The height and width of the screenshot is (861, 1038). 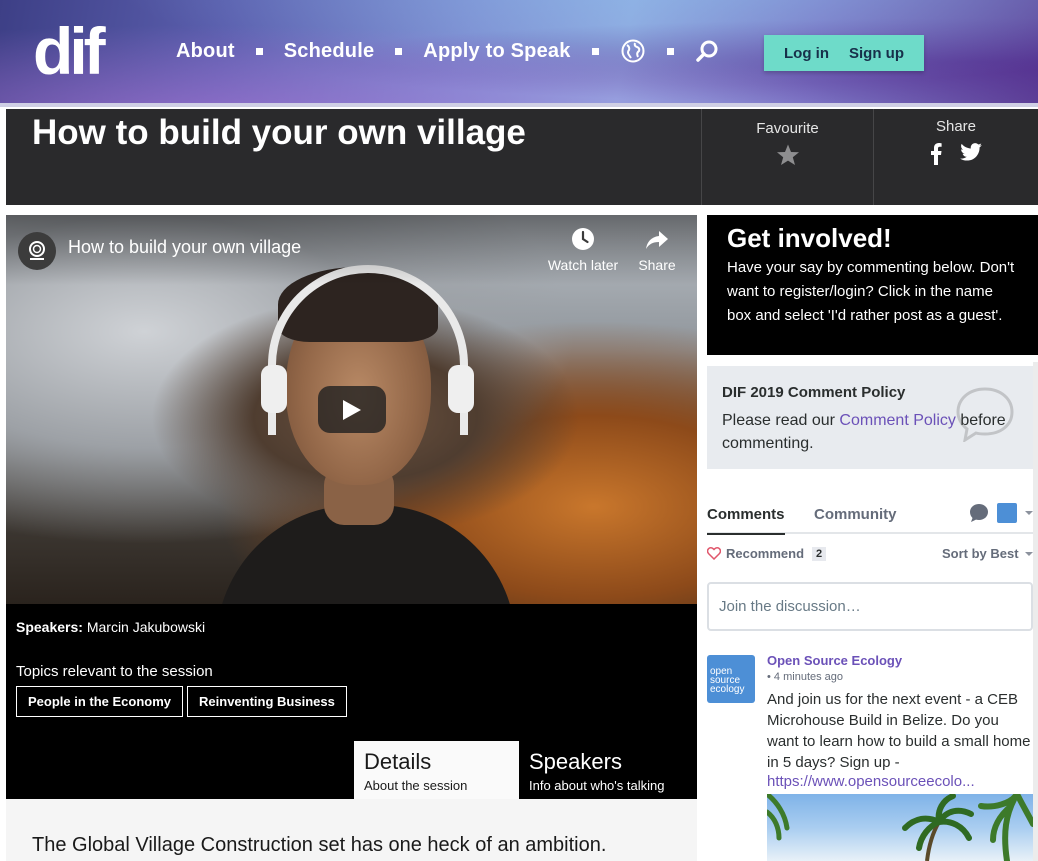 I want to click on search-icon, so click(x=708, y=51).